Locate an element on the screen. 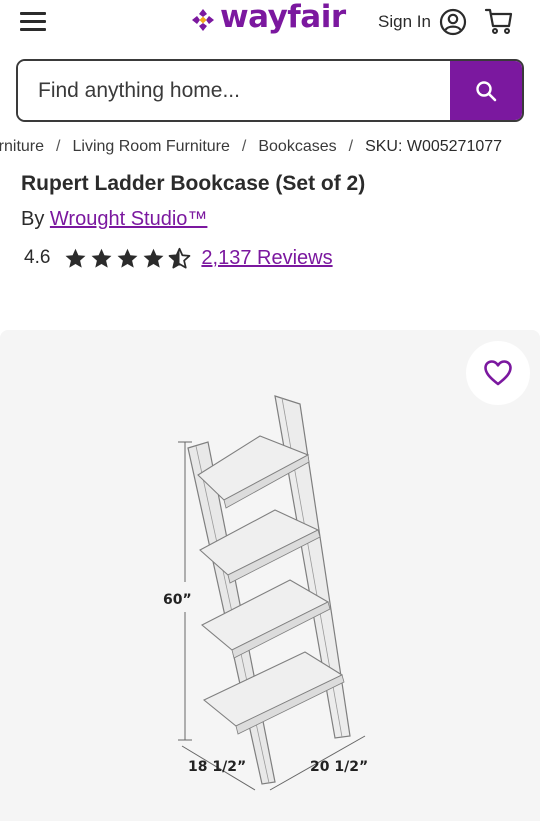 Image resolution: width=540 pixels, height=821 pixels. favorite-button is located at coordinates (498, 373).